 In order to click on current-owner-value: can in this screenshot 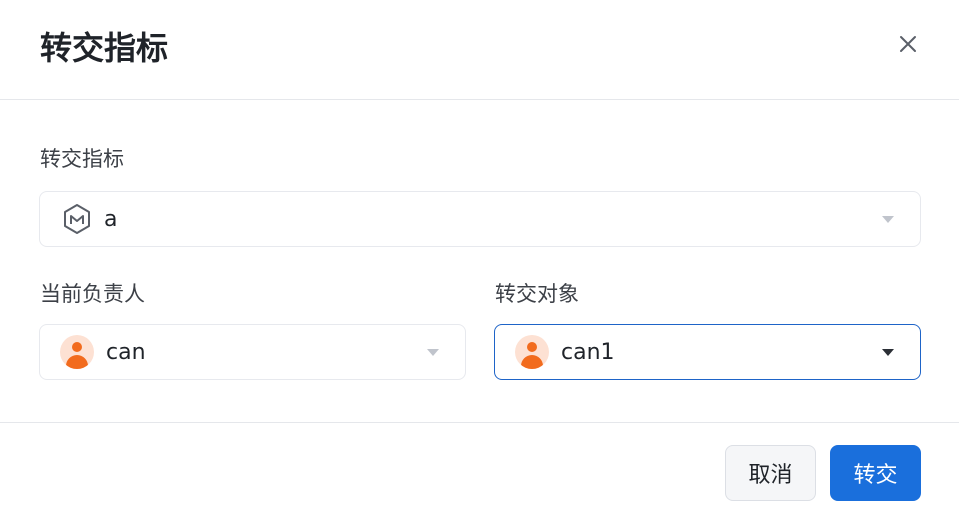, I will do `click(126, 352)`.